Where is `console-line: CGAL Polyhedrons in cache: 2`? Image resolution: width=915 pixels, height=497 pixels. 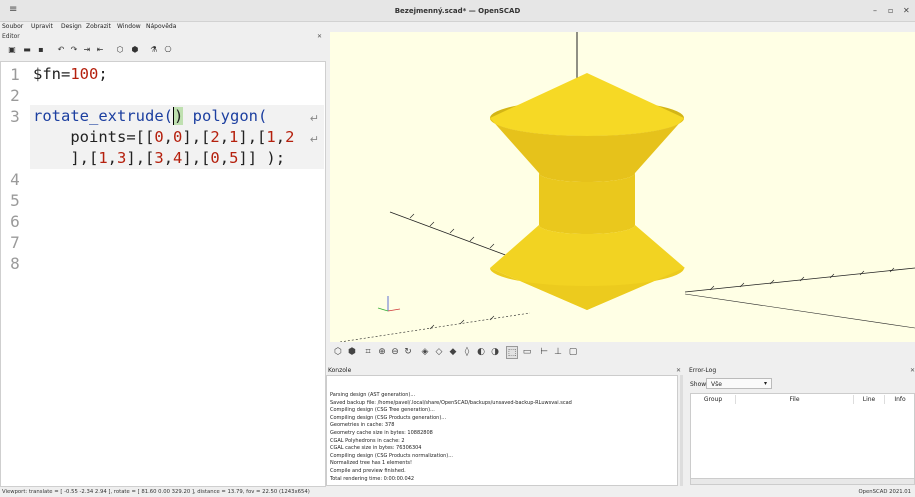 console-line: CGAL Polyhedrons in cache: 2 is located at coordinates (367, 440).